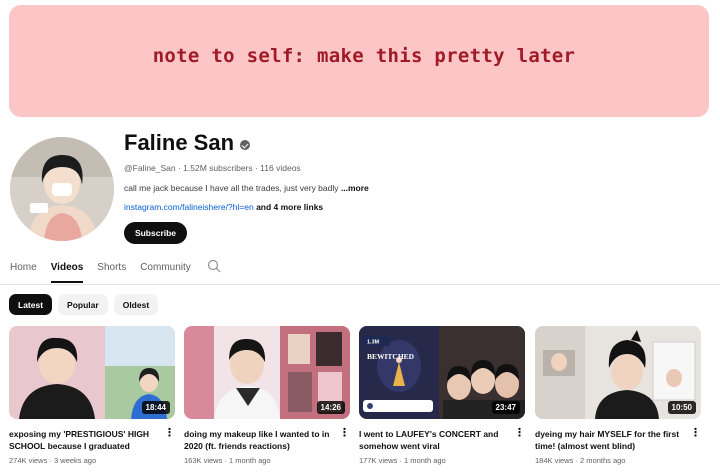  Describe the element at coordinates (189, 207) in the screenshot. I see `instagram-link: instagram.com/falineishere/?hl=en` at that location.